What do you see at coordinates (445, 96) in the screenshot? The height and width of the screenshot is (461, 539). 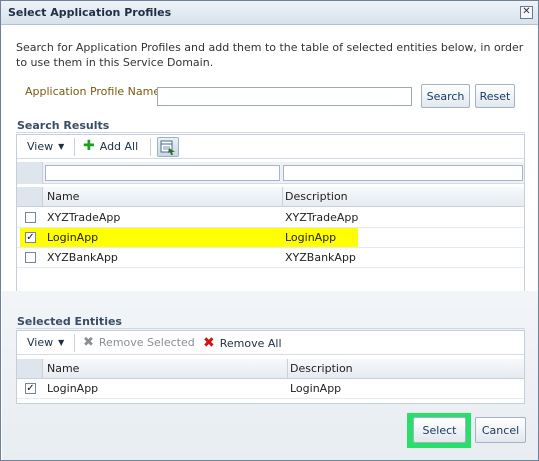 I see `search-button: Search` at bounding box center [445, 96].